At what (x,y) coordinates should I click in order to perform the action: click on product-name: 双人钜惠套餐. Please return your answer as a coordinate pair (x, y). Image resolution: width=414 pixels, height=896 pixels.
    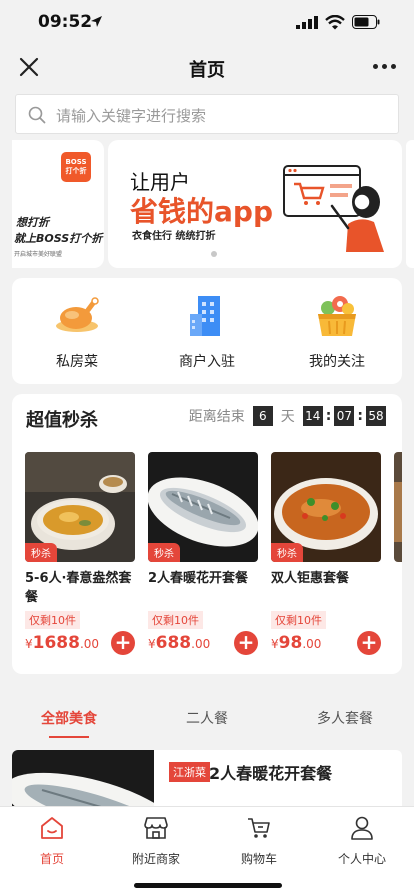
    Looking at the image, I should click on (310, 578).